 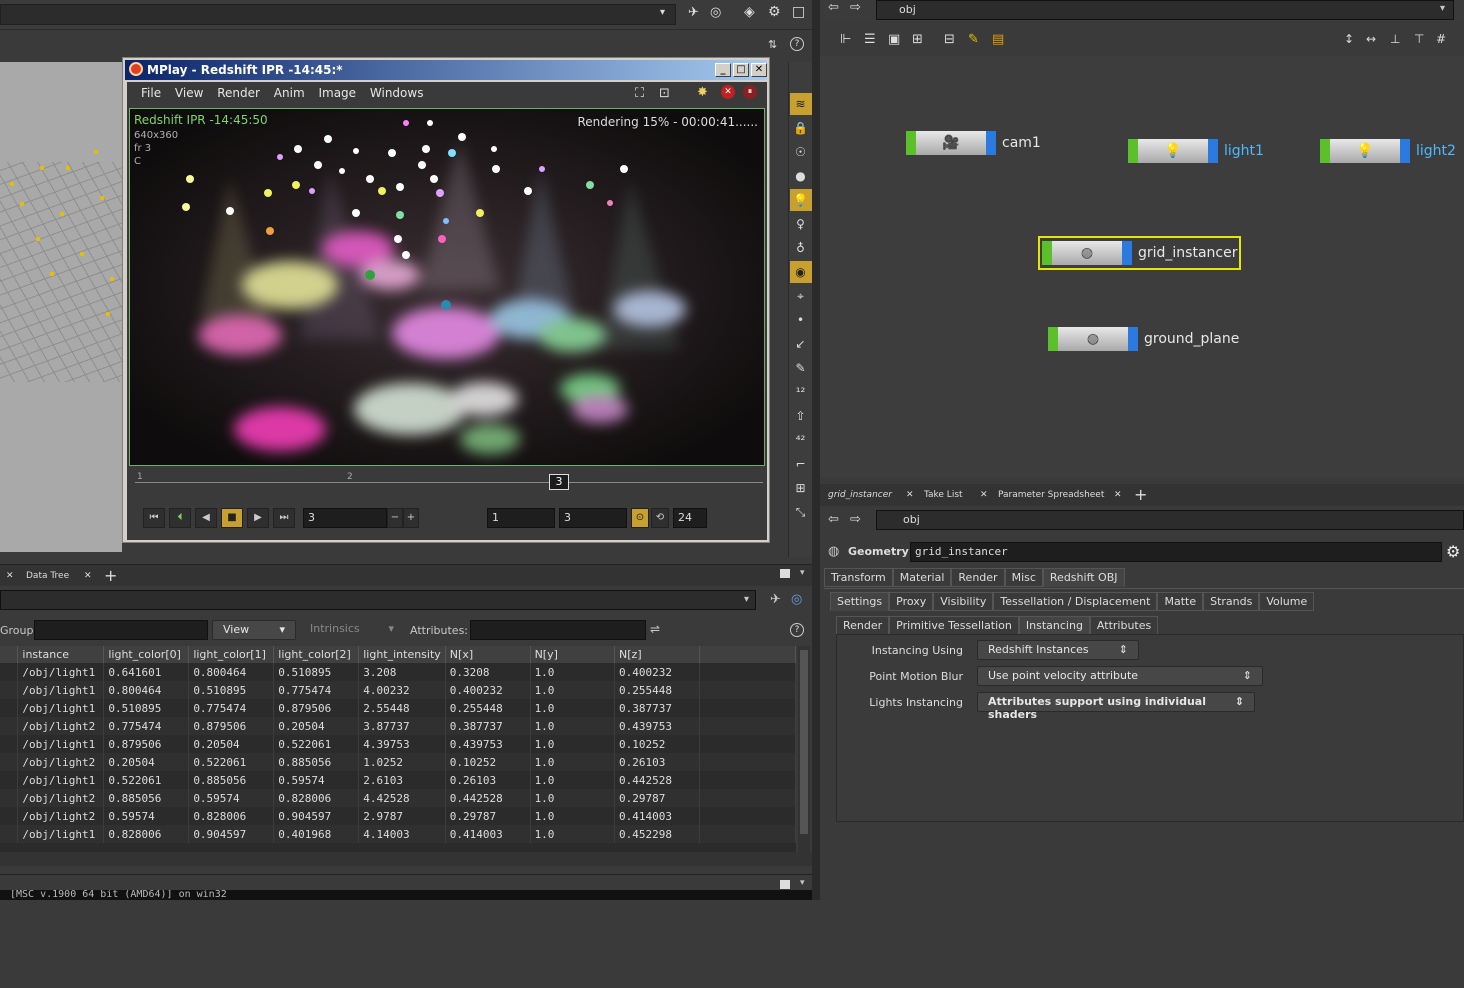 I want to click on chevron-down-icon: ▾, so click(x=746, y=599).